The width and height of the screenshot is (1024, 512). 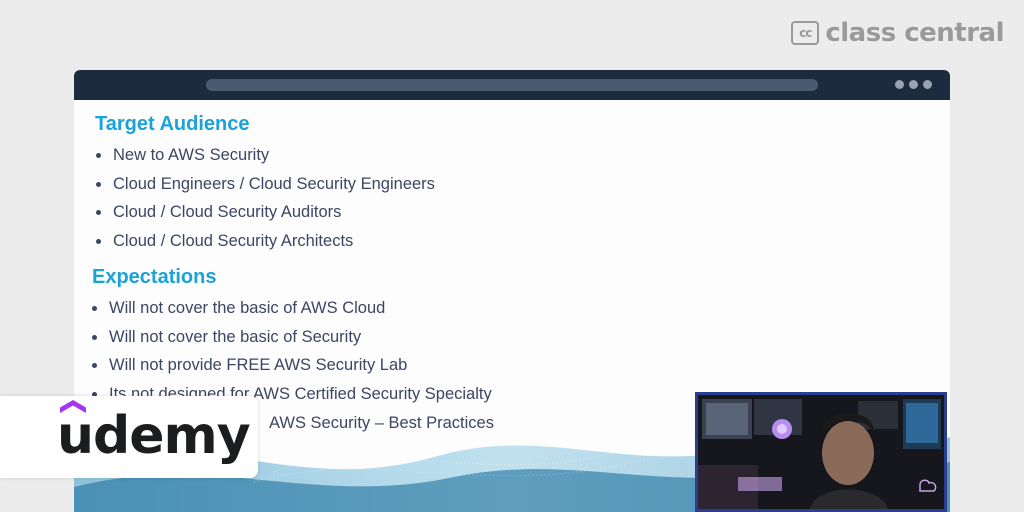 I want to click on window-dots-icon, so click(x=913, y=84).